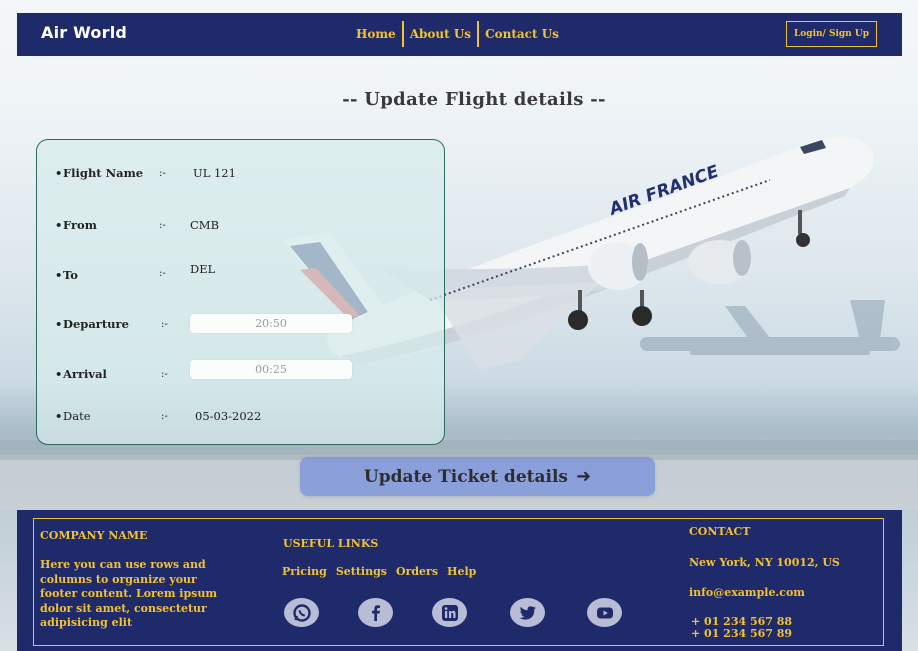 The width and height of the screenshot is (918, 651). I want to click on link-help: Help, so click(461, 571).